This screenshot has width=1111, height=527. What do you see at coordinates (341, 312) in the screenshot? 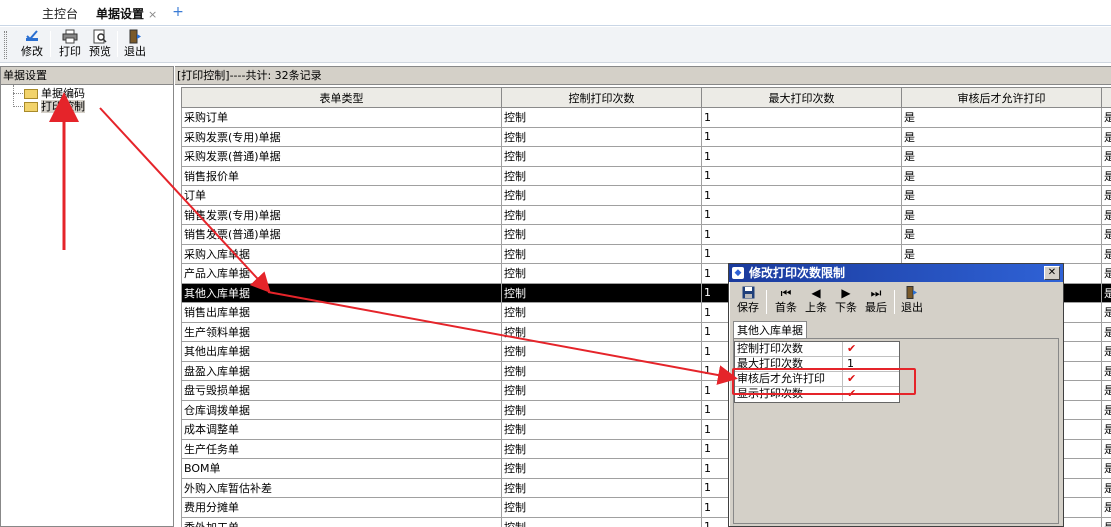
I see `cell-type: 销售出库单据` at bounding box center [341, 312].